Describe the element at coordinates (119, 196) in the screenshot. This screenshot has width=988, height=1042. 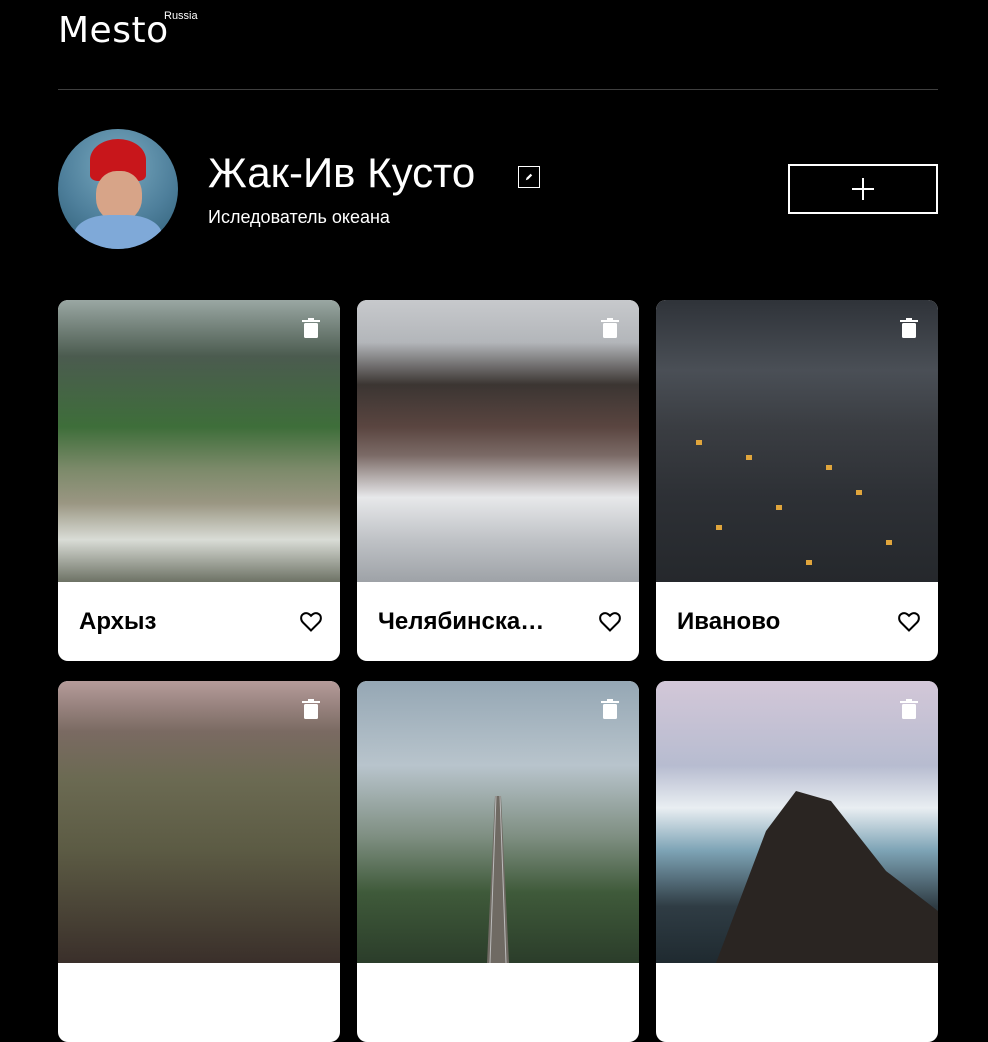
I see `avatar-face` at that location.